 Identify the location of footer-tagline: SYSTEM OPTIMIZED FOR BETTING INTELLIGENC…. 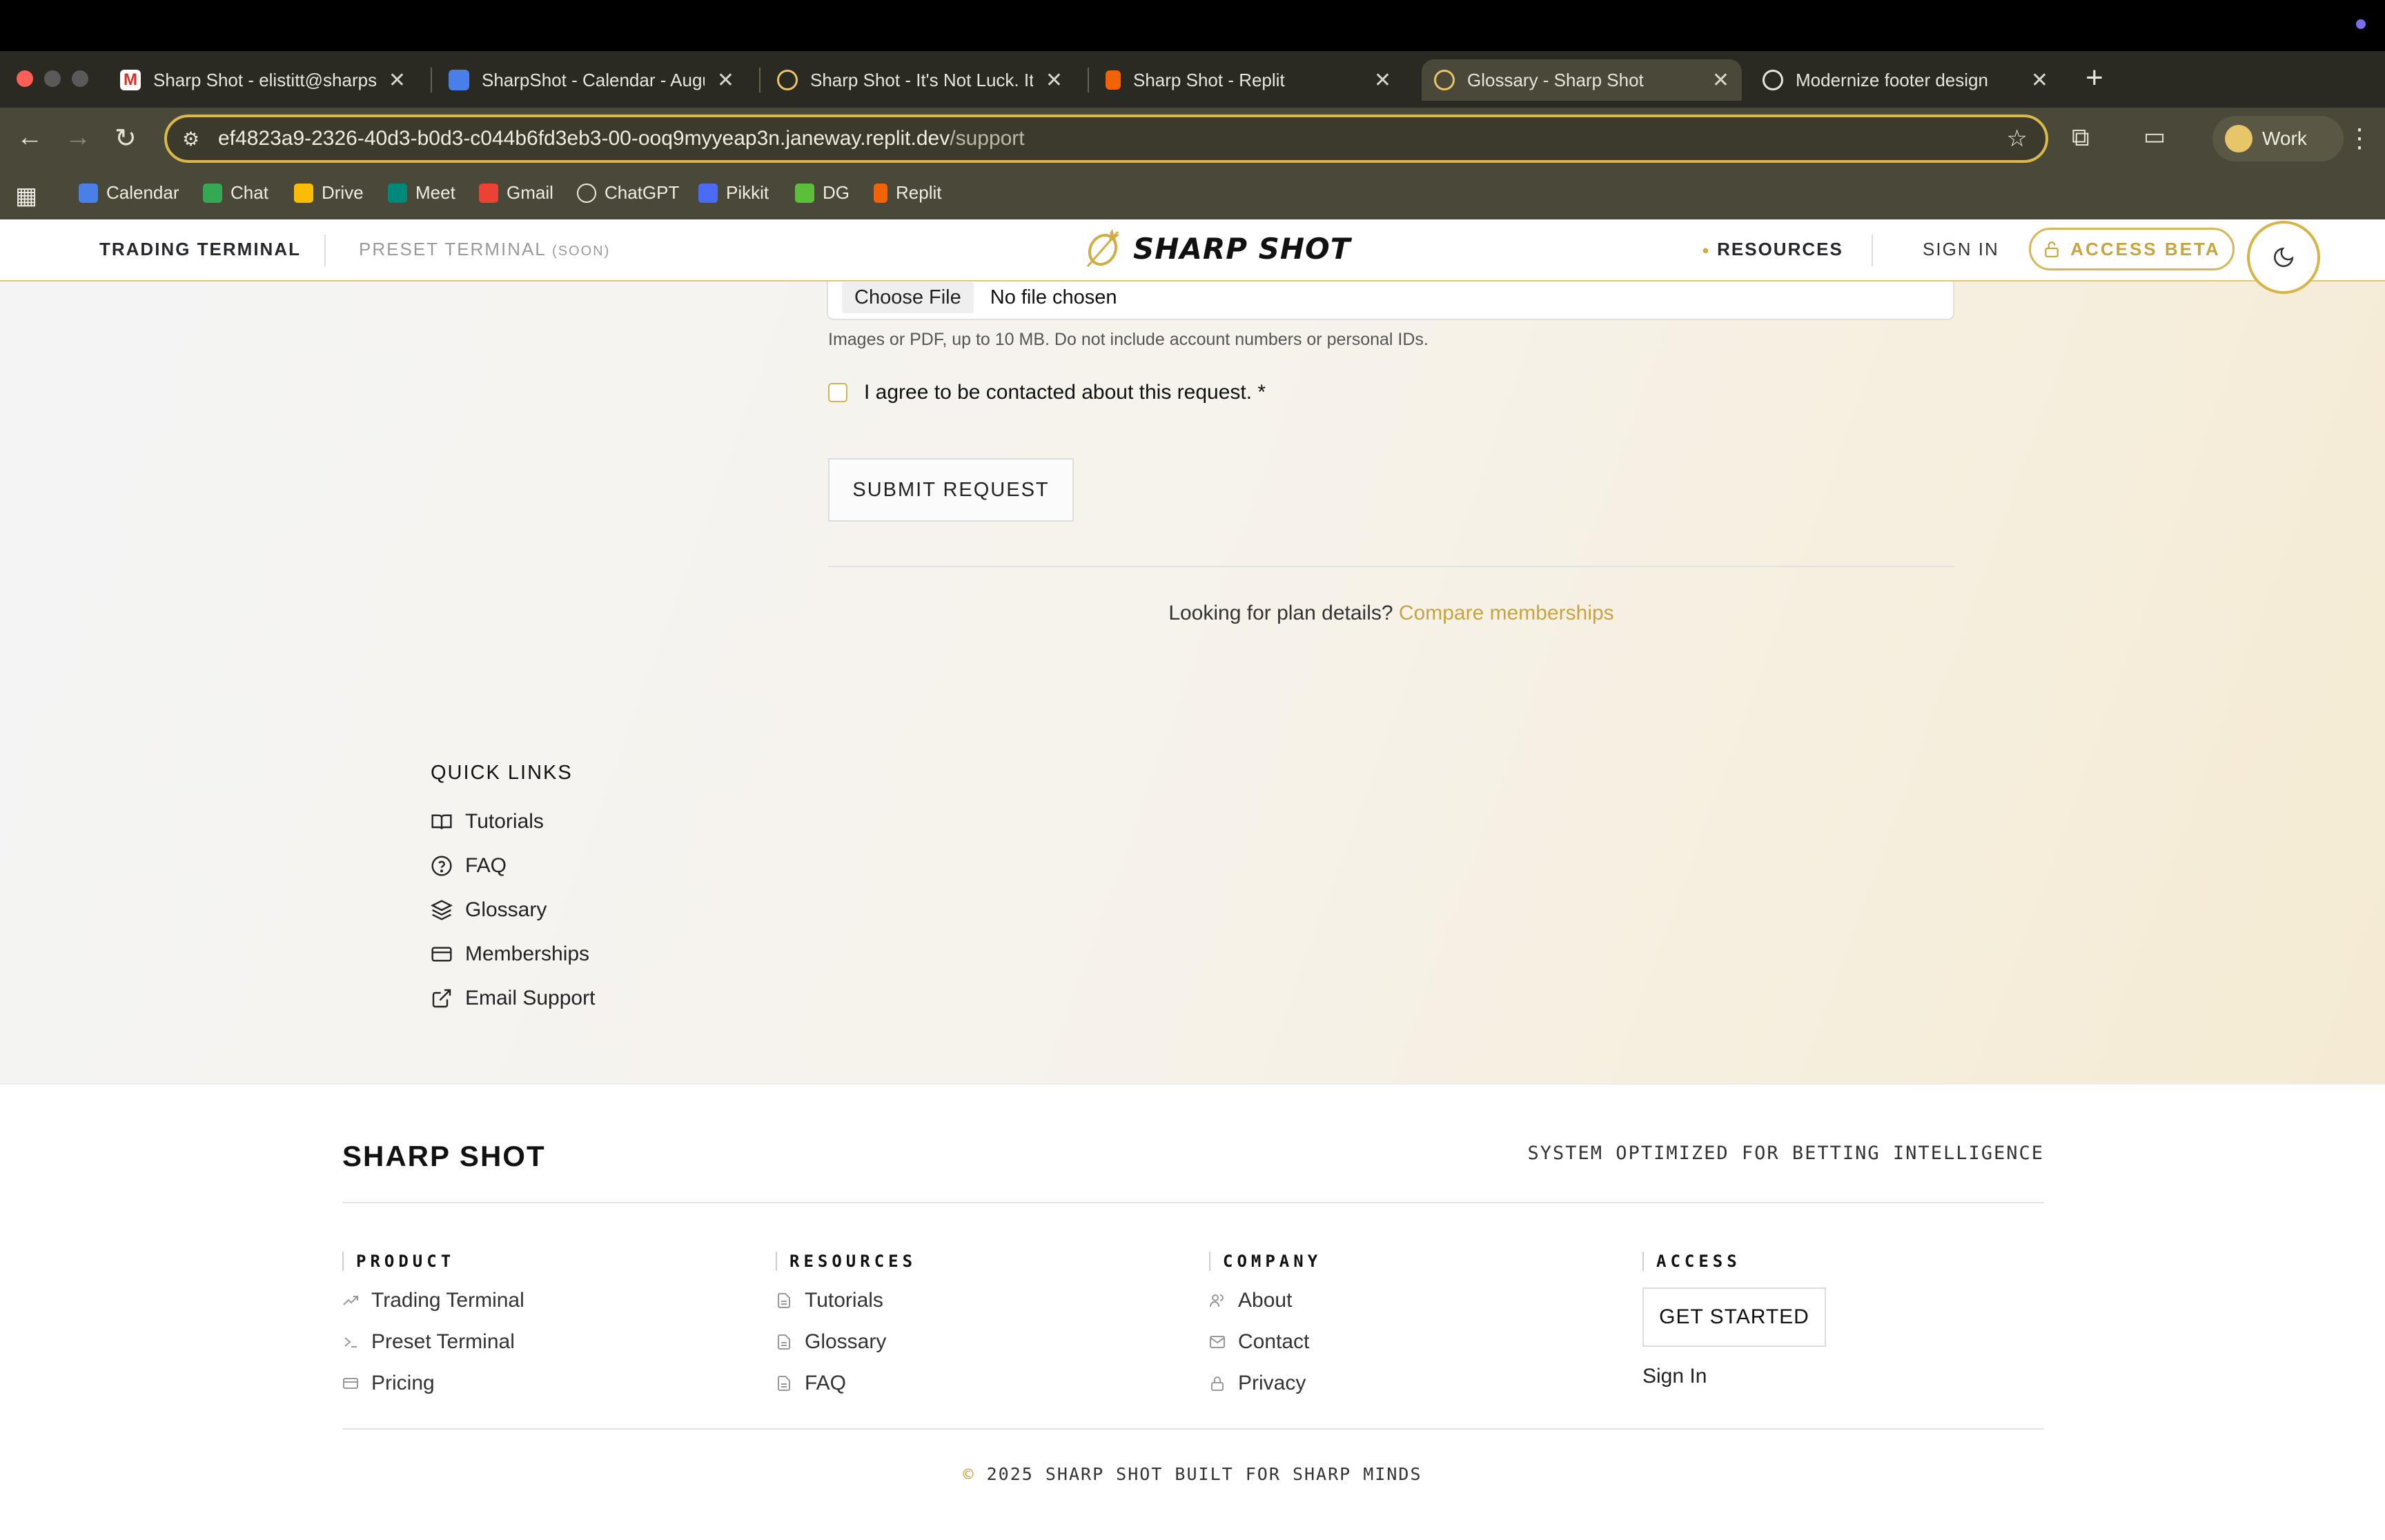
(1785, 1153).